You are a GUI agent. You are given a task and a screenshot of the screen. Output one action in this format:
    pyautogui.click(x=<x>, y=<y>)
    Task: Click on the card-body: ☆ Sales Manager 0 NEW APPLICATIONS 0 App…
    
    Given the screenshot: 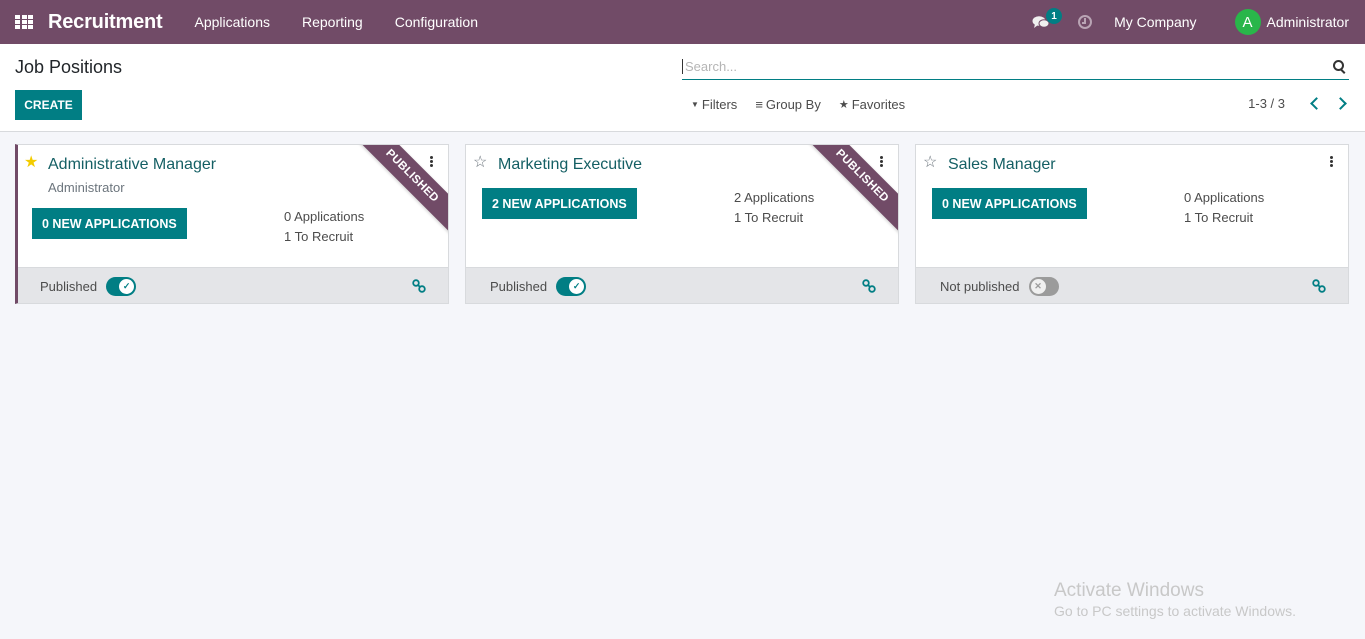 What is the action you would take?
    pyautogui.click(x=1132, y=206)
    